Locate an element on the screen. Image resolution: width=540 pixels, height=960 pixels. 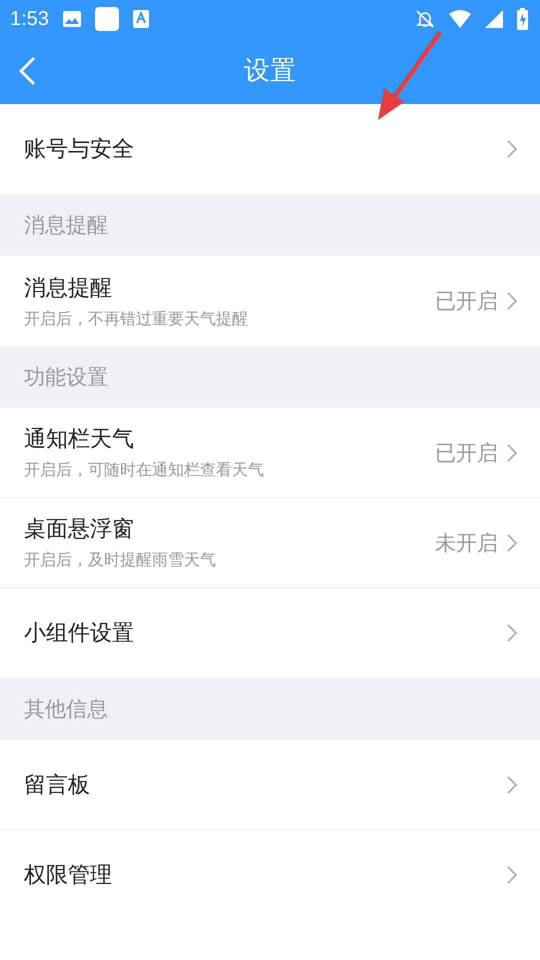
row-subtitle: 开启后，可随时在通知栏查看天气 is located at coordinates (144, 470).